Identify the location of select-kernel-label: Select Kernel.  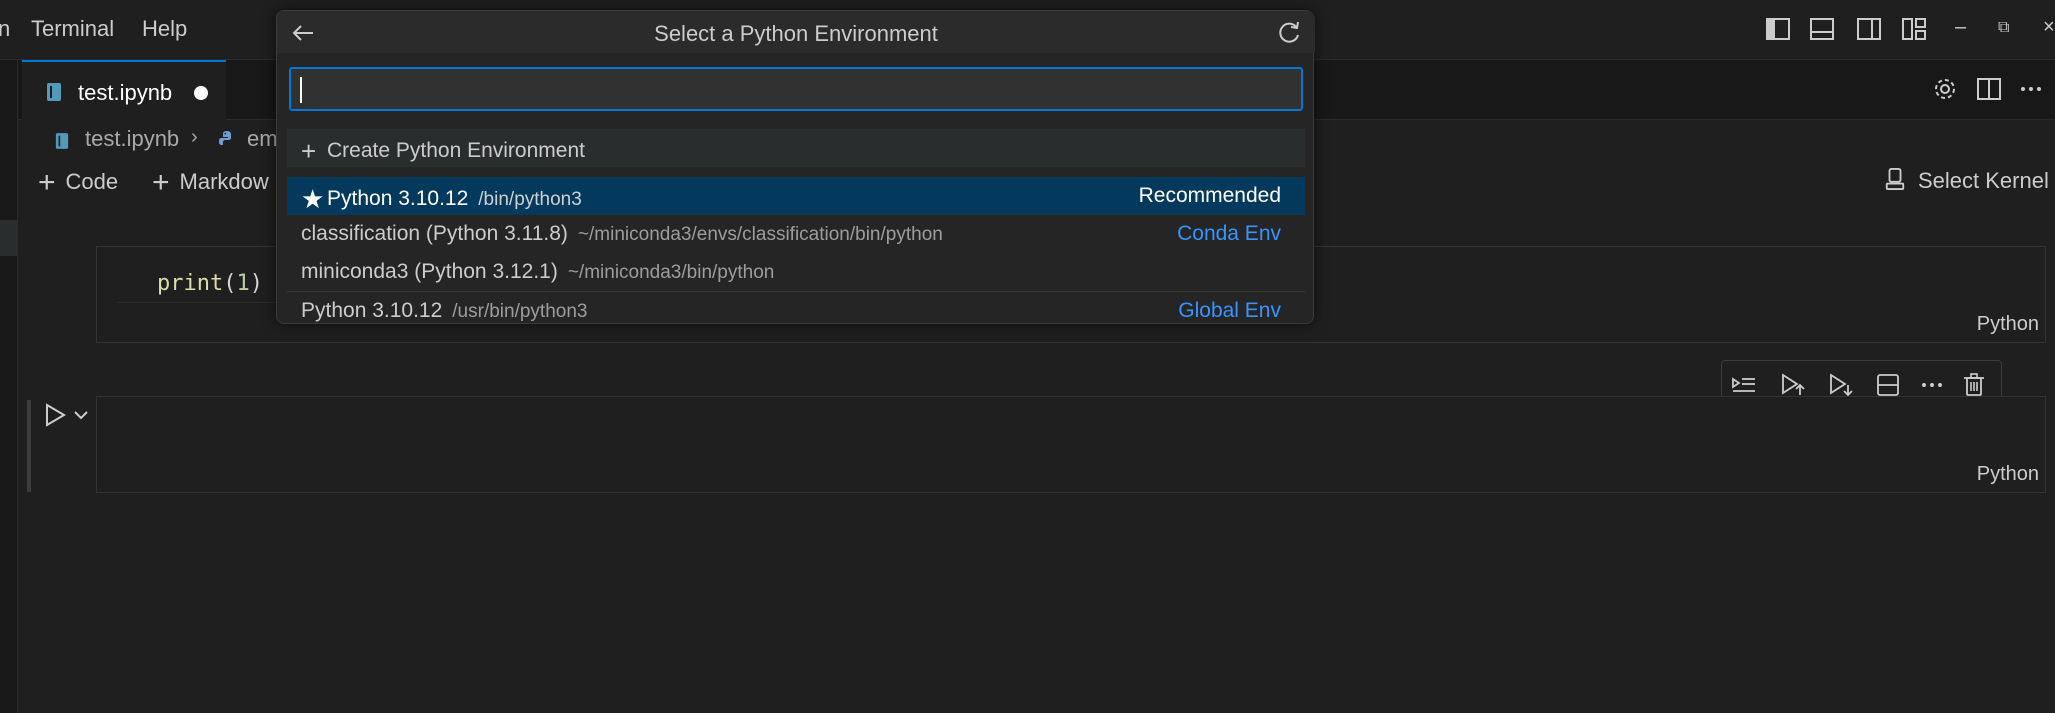
(1983, 180).